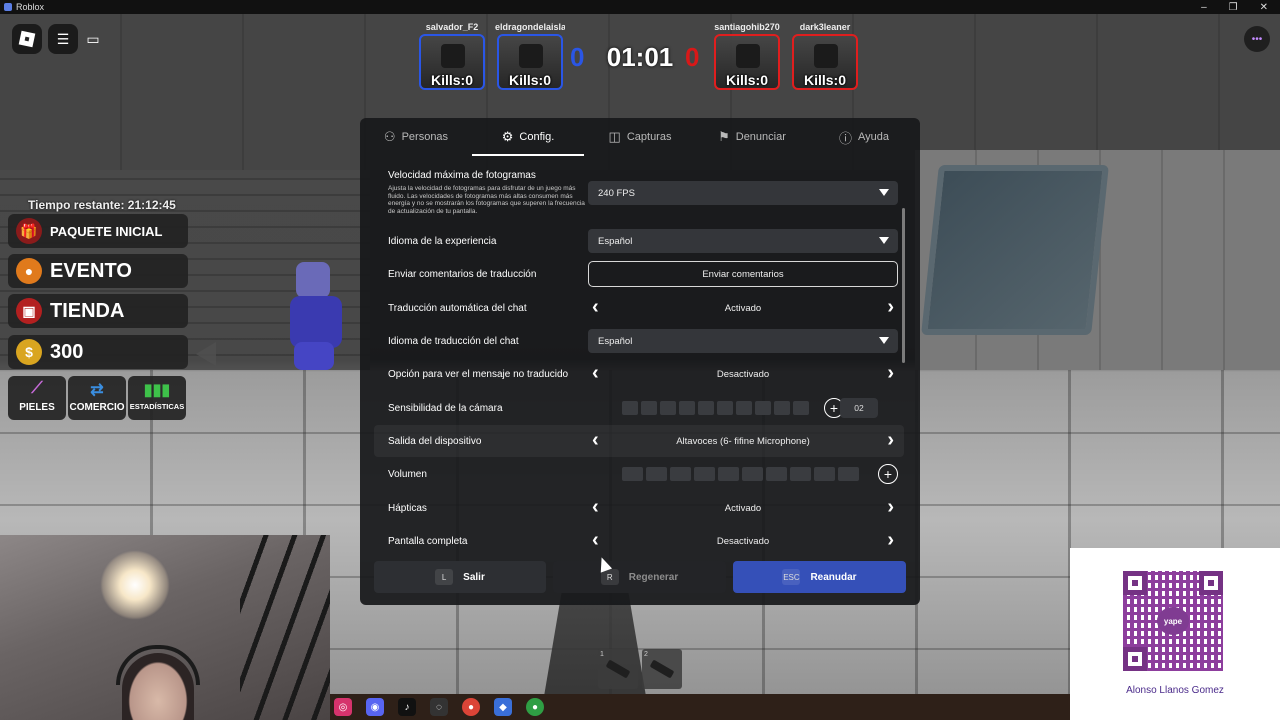  Describe the element at coordinates (375, 707) in the screenshot. I see `discord-icon: ◉` at that location.